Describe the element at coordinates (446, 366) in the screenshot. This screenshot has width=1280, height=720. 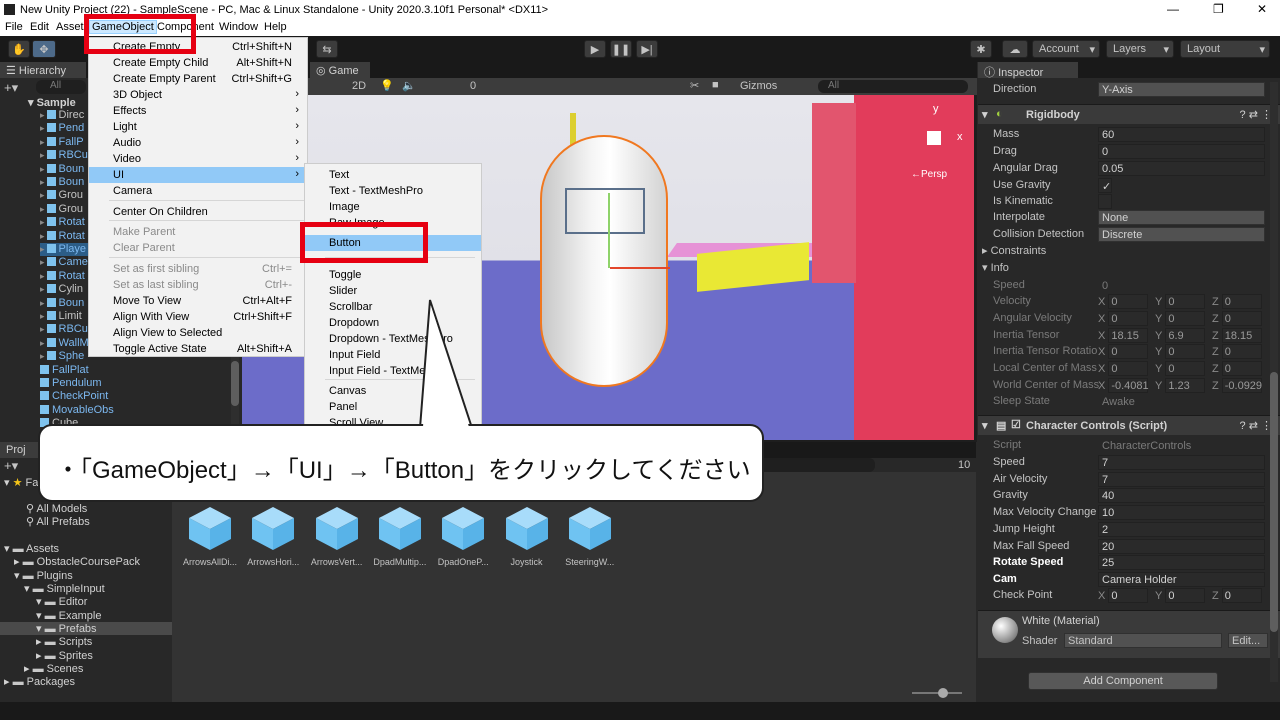
I see `callout-pointer-joint` at that location.